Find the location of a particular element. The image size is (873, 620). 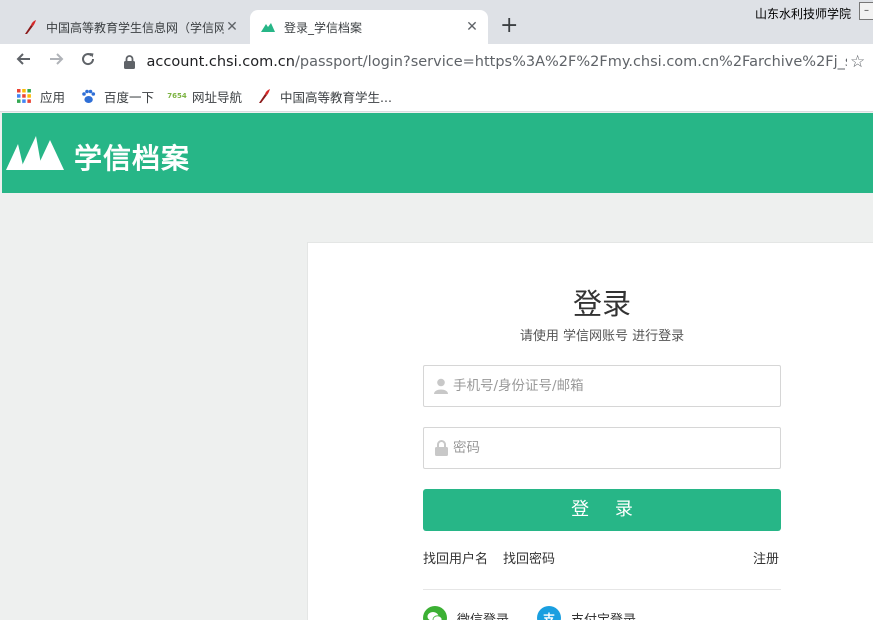

password-field is located at coordinates (602, 448).